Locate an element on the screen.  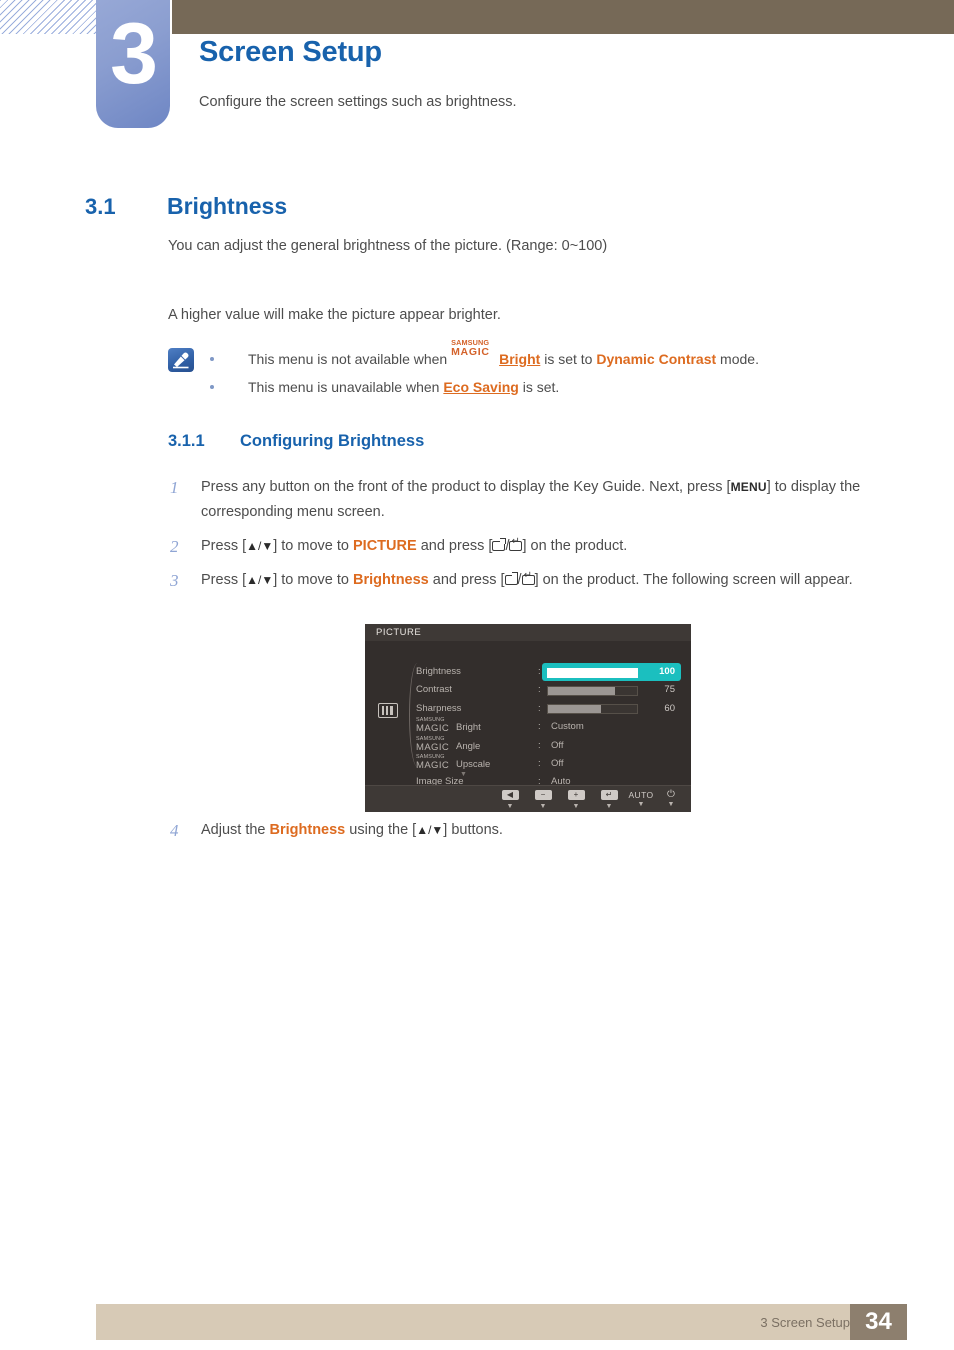
note-2-prefix: This menu is unavailable when is located at coordinates (346, 387).